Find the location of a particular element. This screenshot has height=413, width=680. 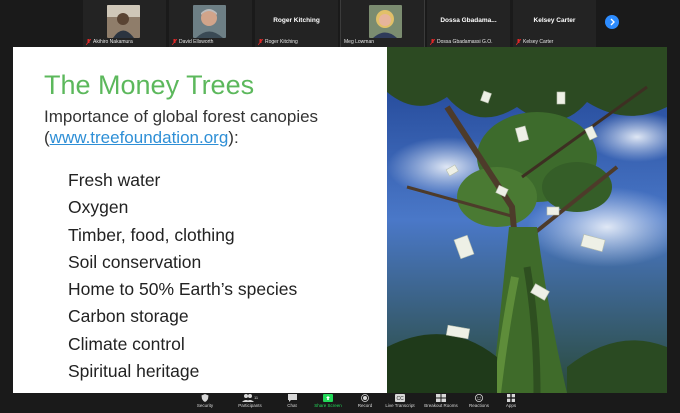

participant-label: Akihiro Nakamura is located at coordinates (109, 42).